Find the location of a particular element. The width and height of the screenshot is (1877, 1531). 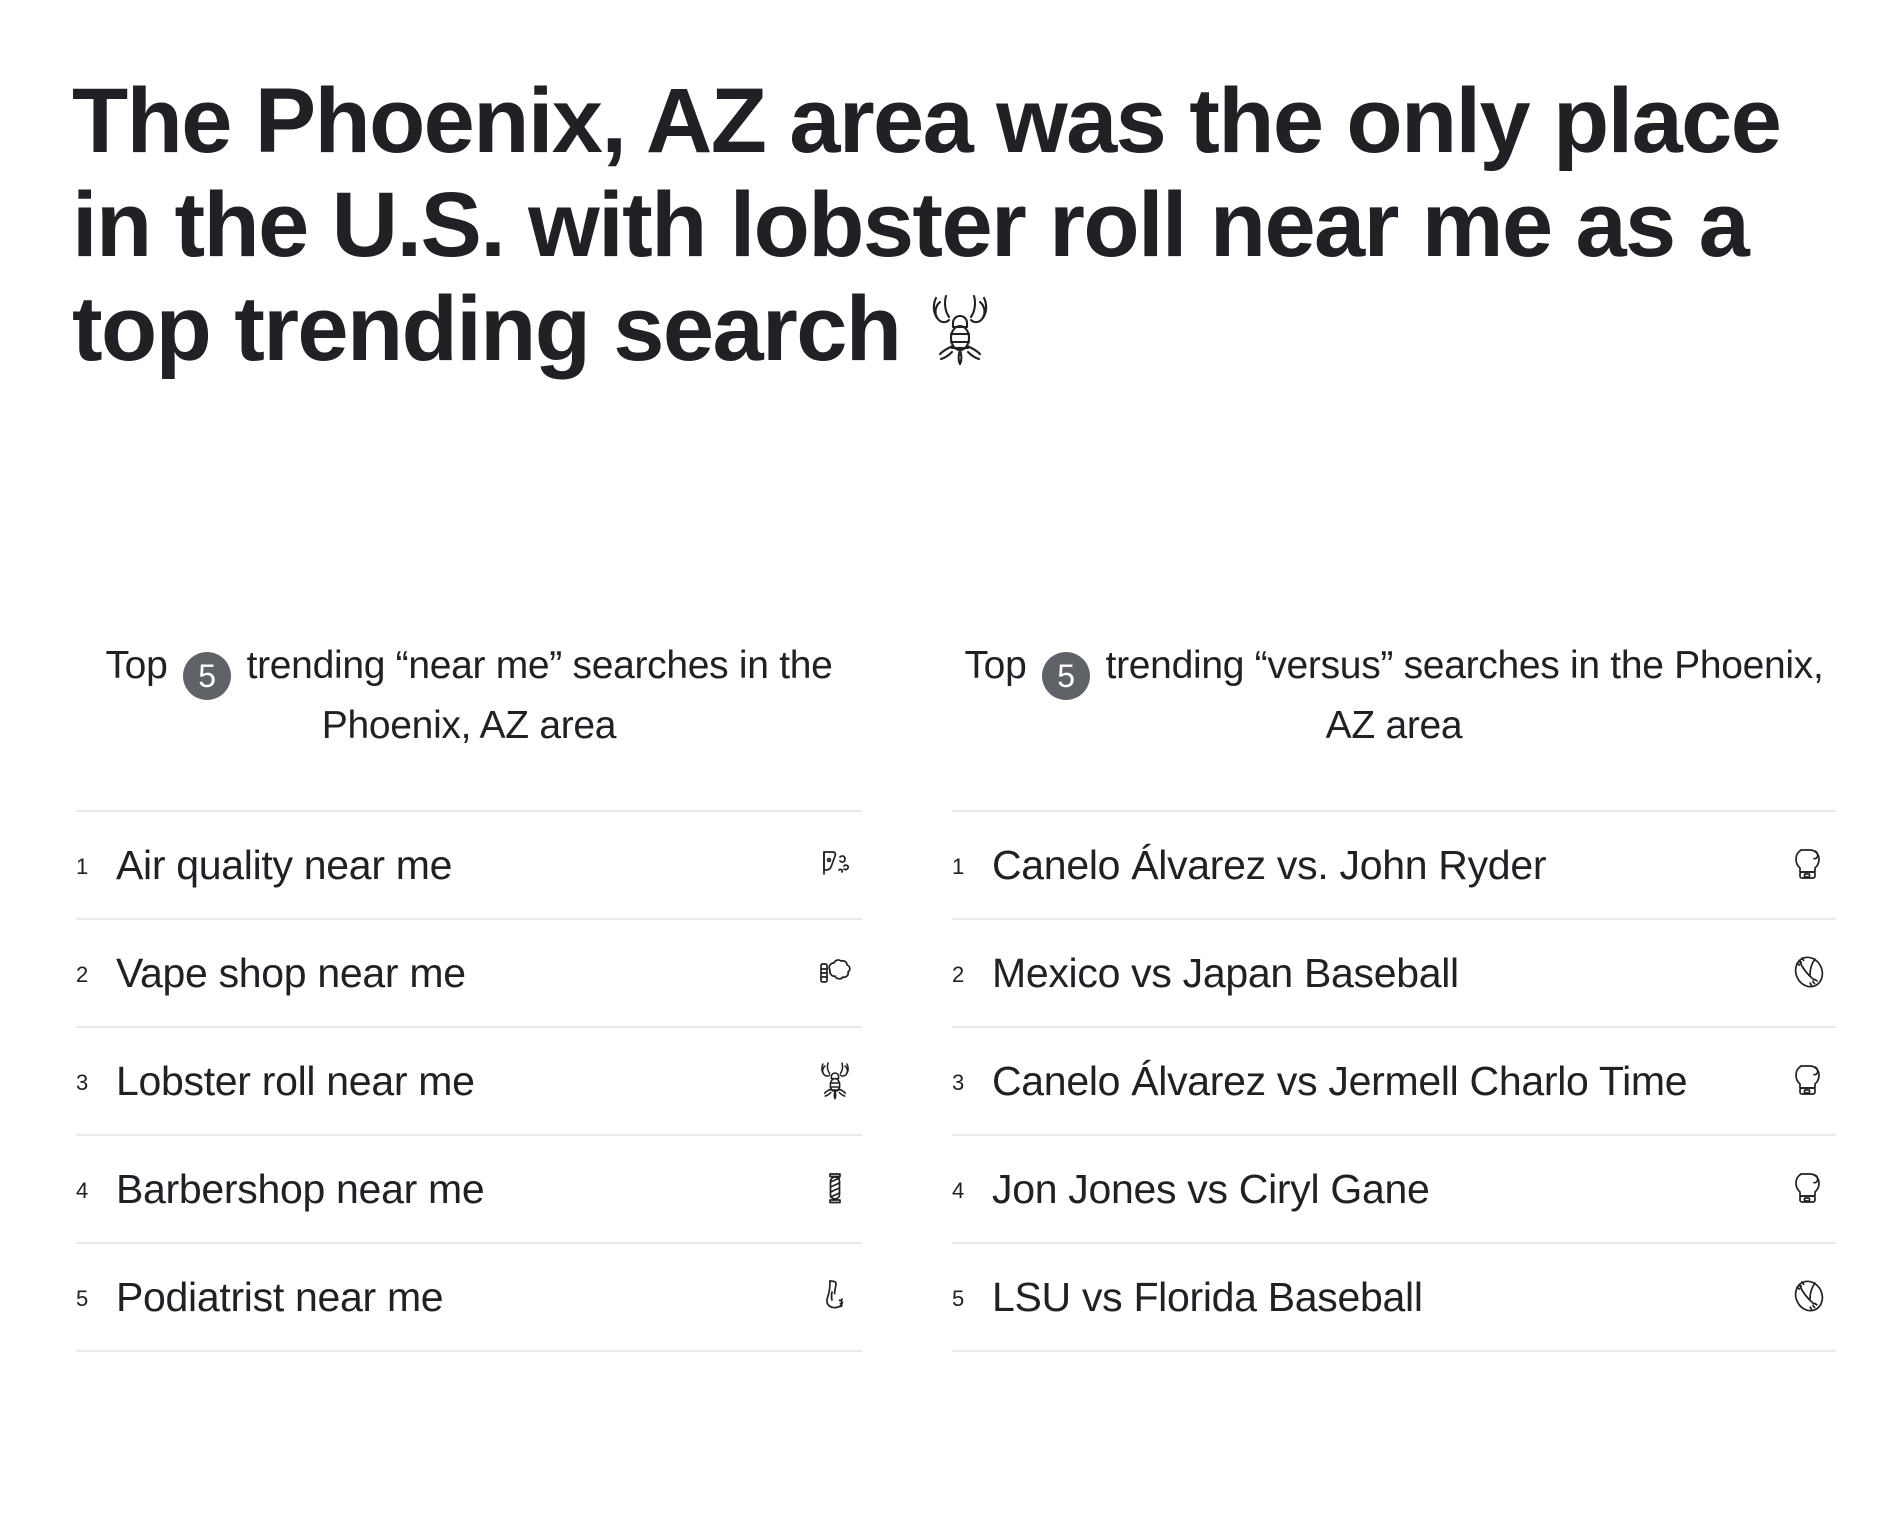

list-item-label: Canelo Álvarez vs. John Ryder is located at coordinates (1269, 864).